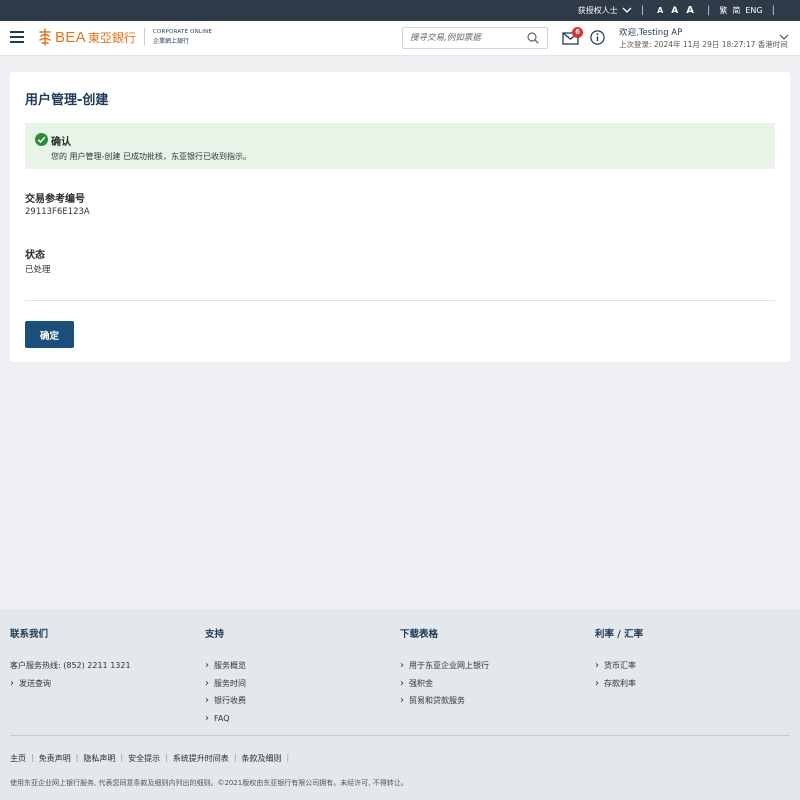 This screenshot has height=800, width=800. What do you see at coordinates (182, 37) in the screenshot?
I see `product-name: CORPORATE ONLINE 企業網上銀行` at bounding box center [182, 37].